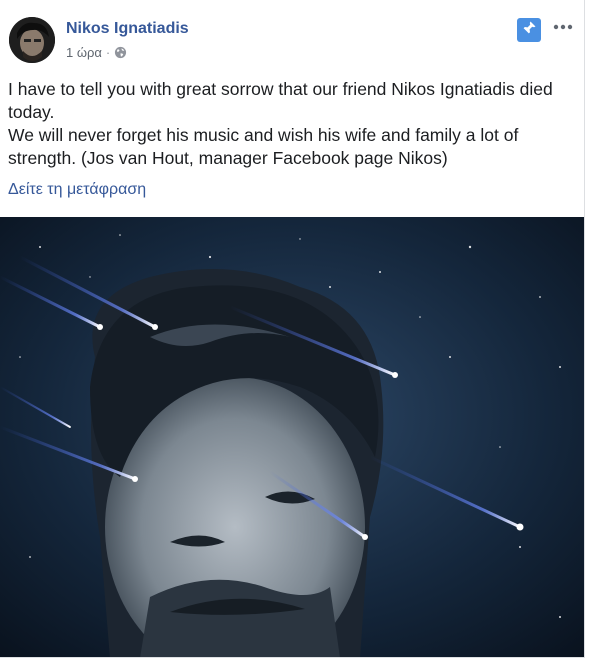 The width and height of the screenshot is (589, 658). What do you see at coordinates (84, 52) in the screenshot?
I see `post-timestamp: 1 ώρα` at bounding box center [84, 52].